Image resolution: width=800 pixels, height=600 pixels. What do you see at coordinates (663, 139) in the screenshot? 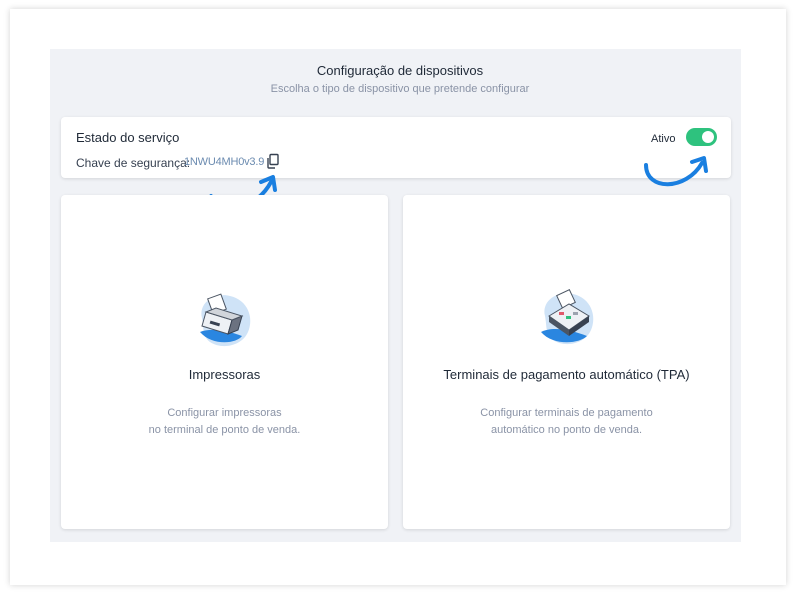
I see `service-status-label: Ativo` at bounding box center [663, 139].